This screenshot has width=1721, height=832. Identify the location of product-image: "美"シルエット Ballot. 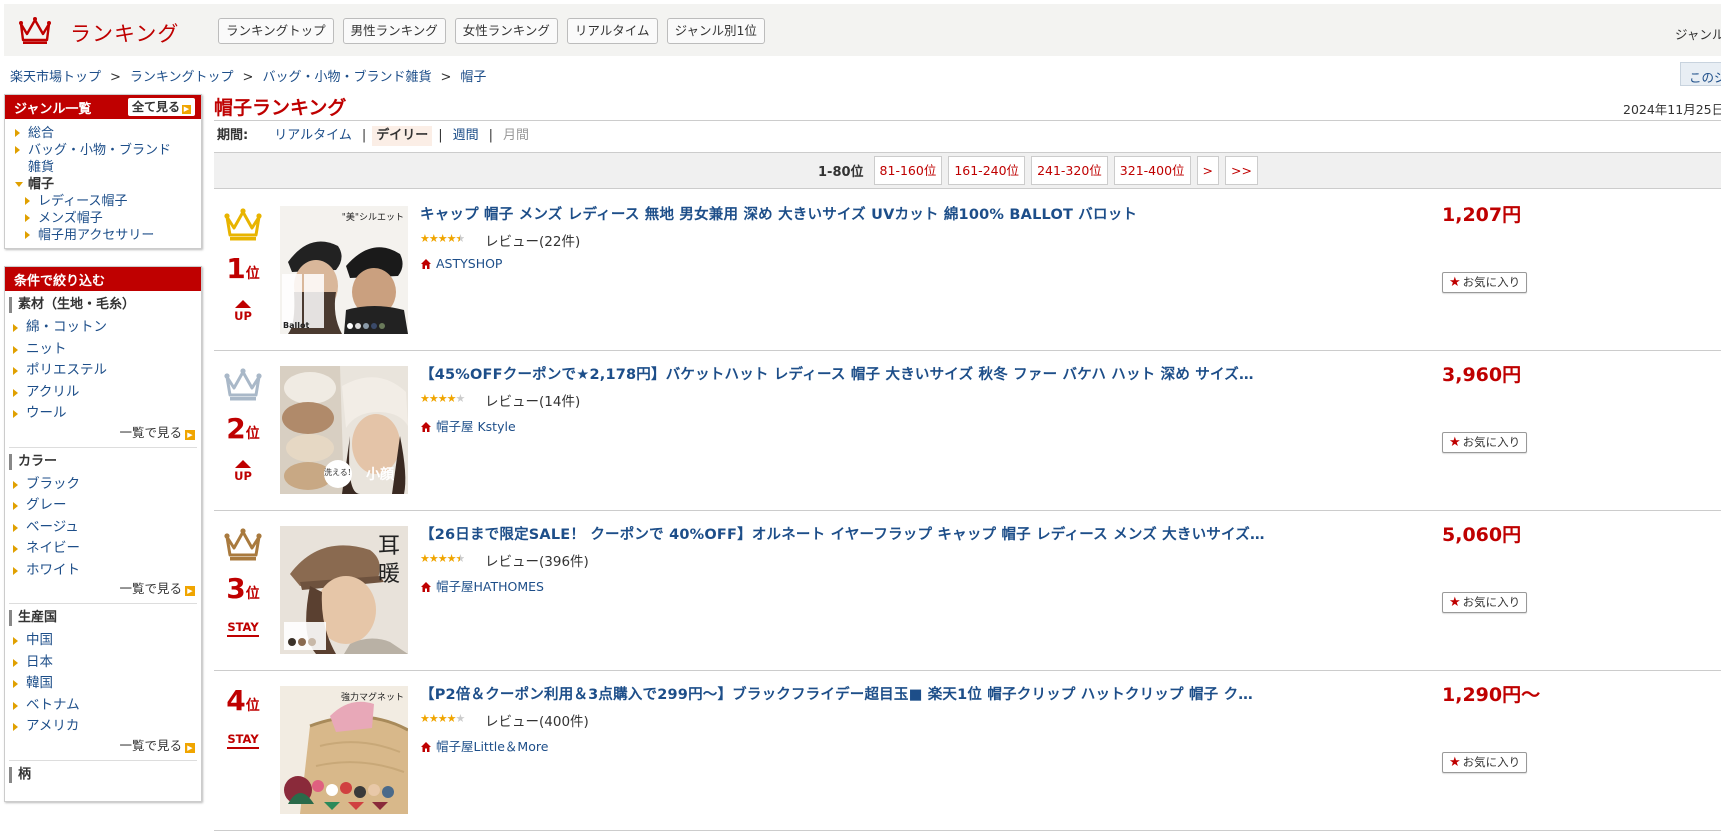
(344, 270).